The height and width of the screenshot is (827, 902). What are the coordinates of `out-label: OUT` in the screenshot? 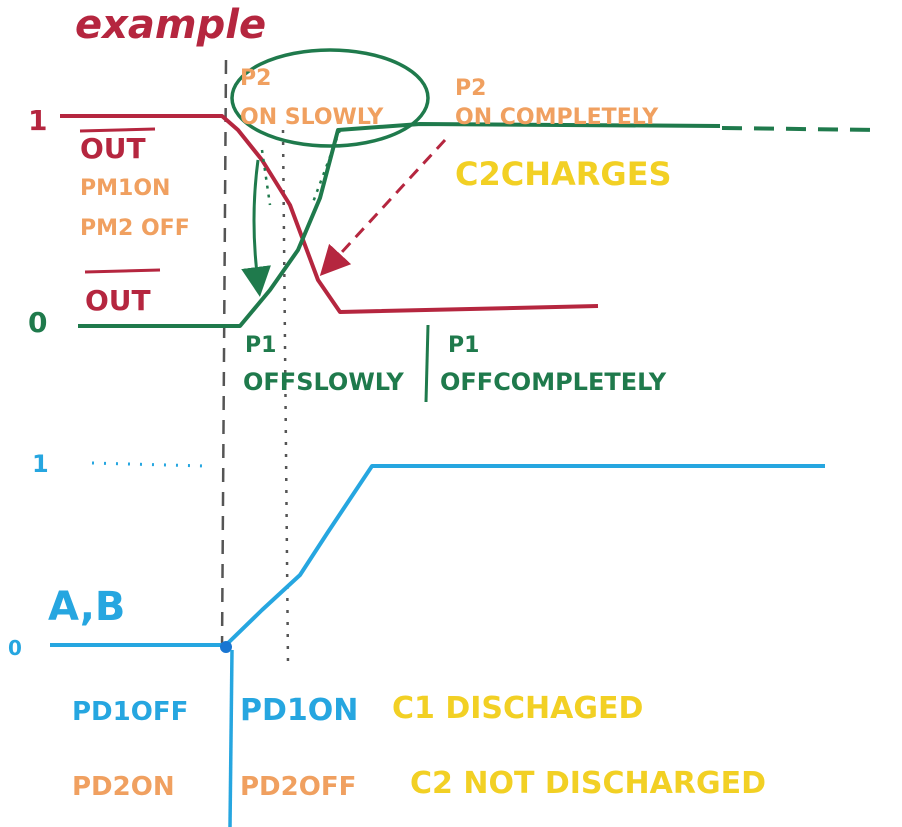 It's located at (113, 148).